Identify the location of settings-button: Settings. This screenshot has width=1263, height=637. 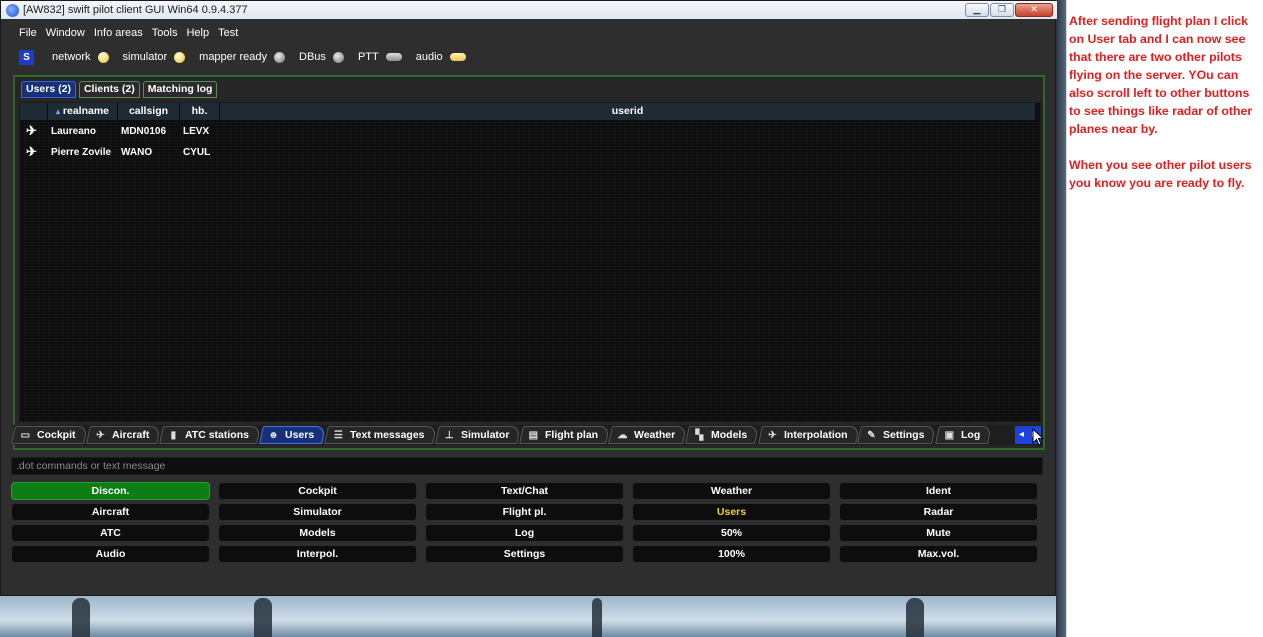
(524, 554).